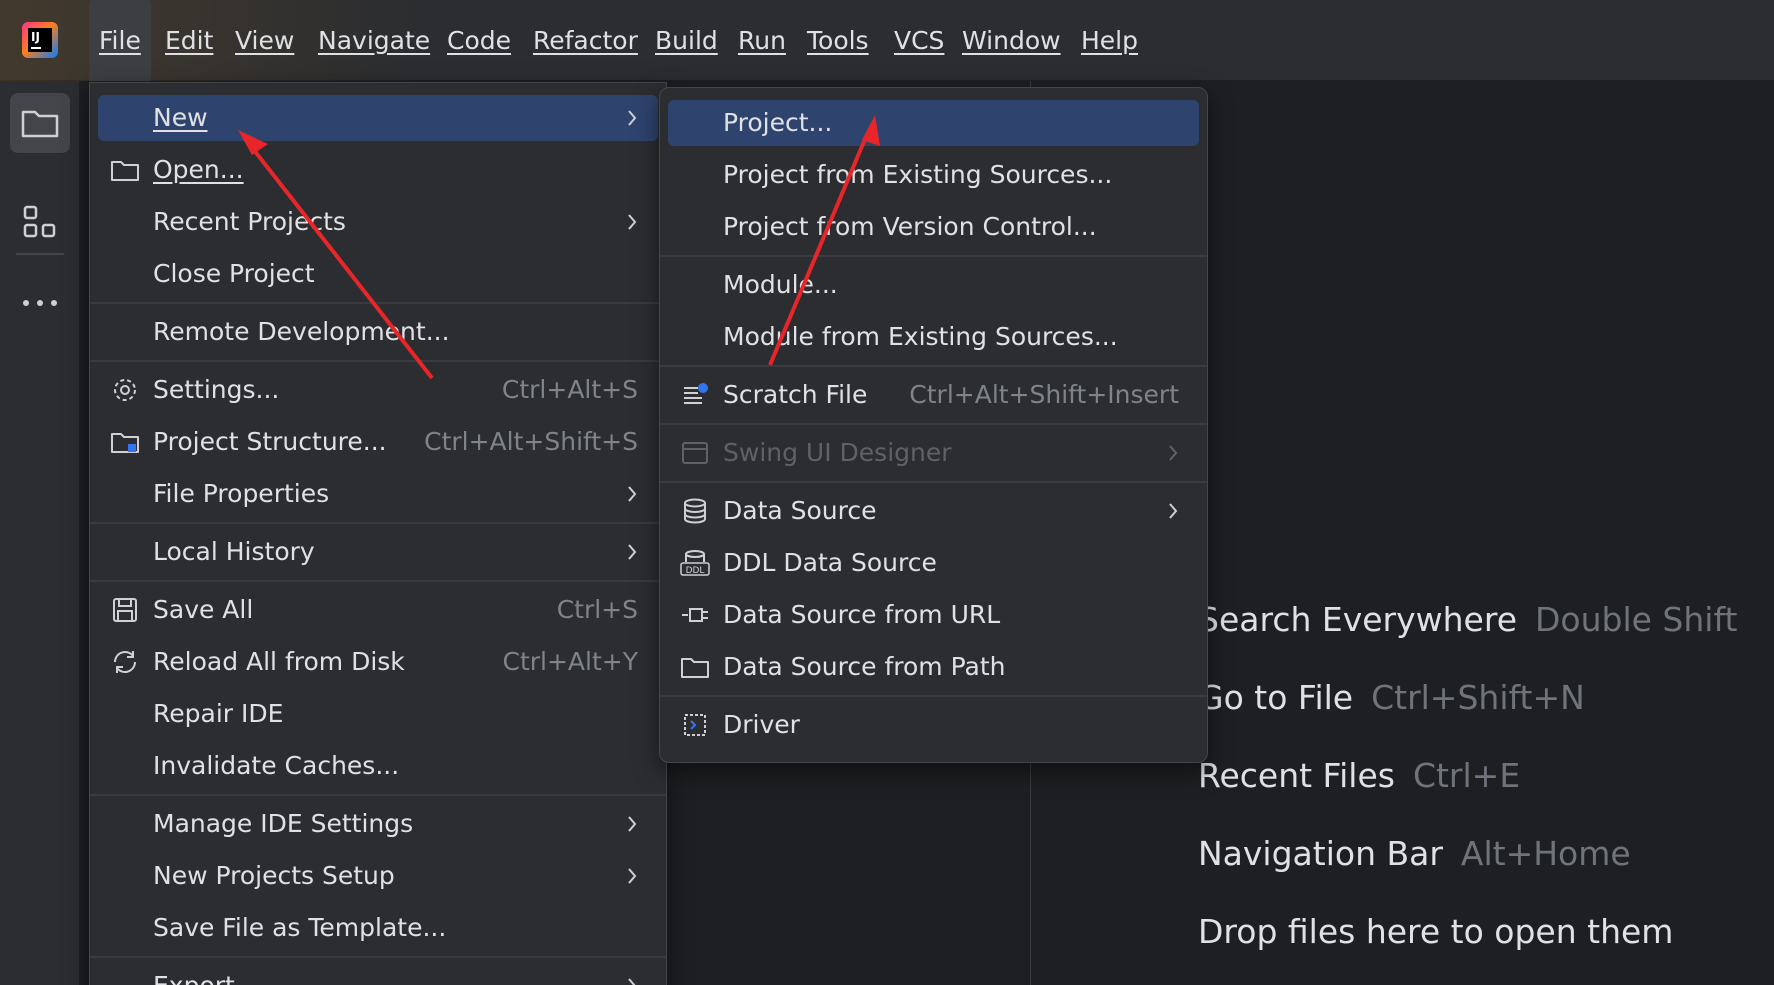 Image resolution: width=1774 pixels, height=985 pixels. Describe the element at coordinates (125, 443) in the screenshot. I see `project-structure-icon` at that location.